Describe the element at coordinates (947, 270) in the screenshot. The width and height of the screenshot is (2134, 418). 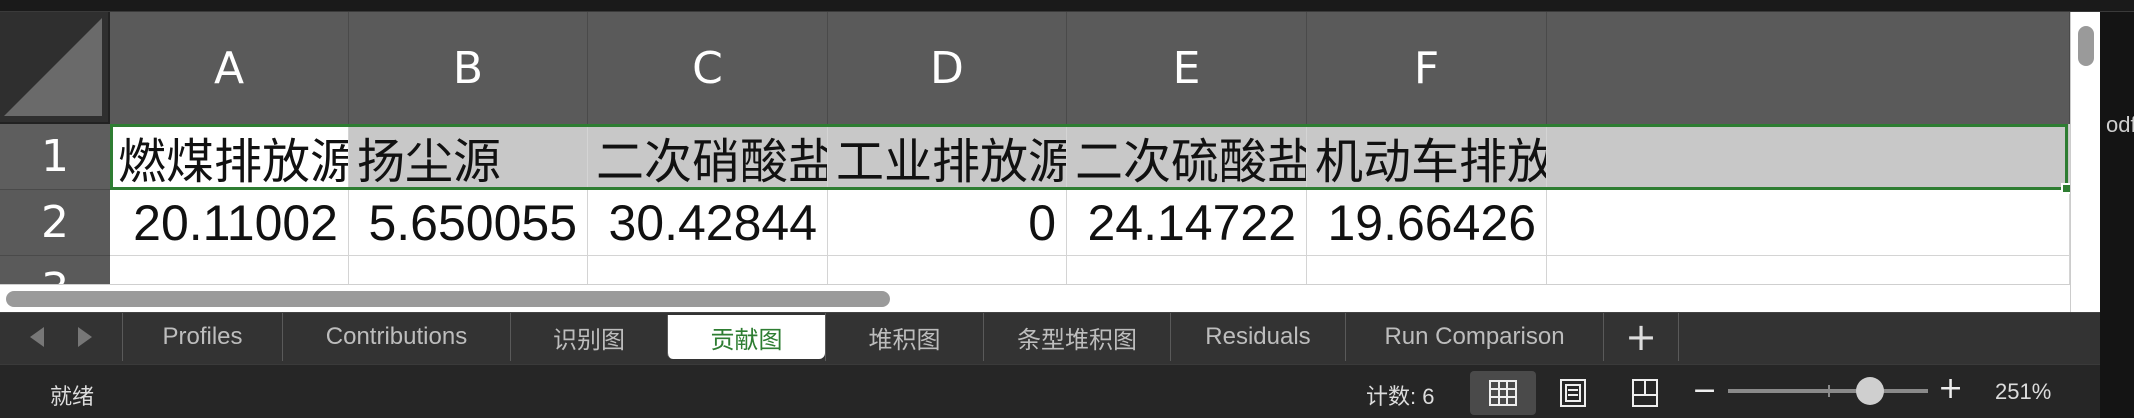
I see `cell-d3` at that location.